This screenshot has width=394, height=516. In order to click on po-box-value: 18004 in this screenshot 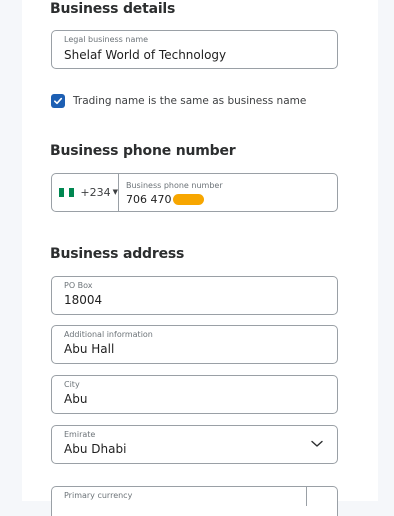, I will do `click(83, 300)`.